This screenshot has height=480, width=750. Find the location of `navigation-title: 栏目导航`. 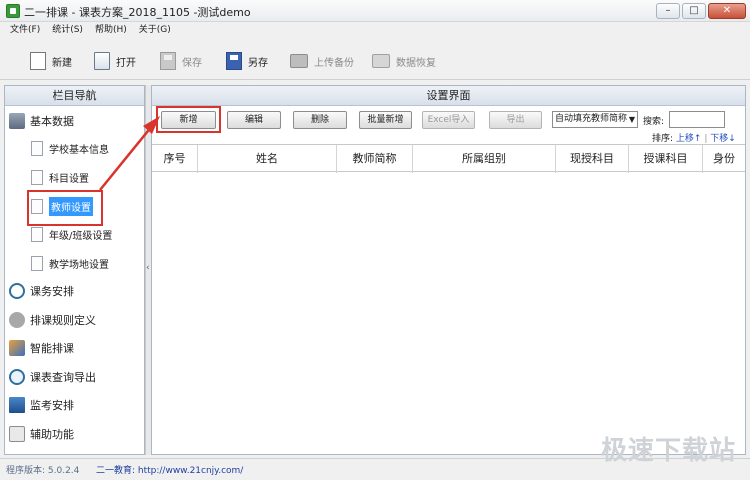

navigation-title: 栏目导航 is located at coordinates (74, 96).